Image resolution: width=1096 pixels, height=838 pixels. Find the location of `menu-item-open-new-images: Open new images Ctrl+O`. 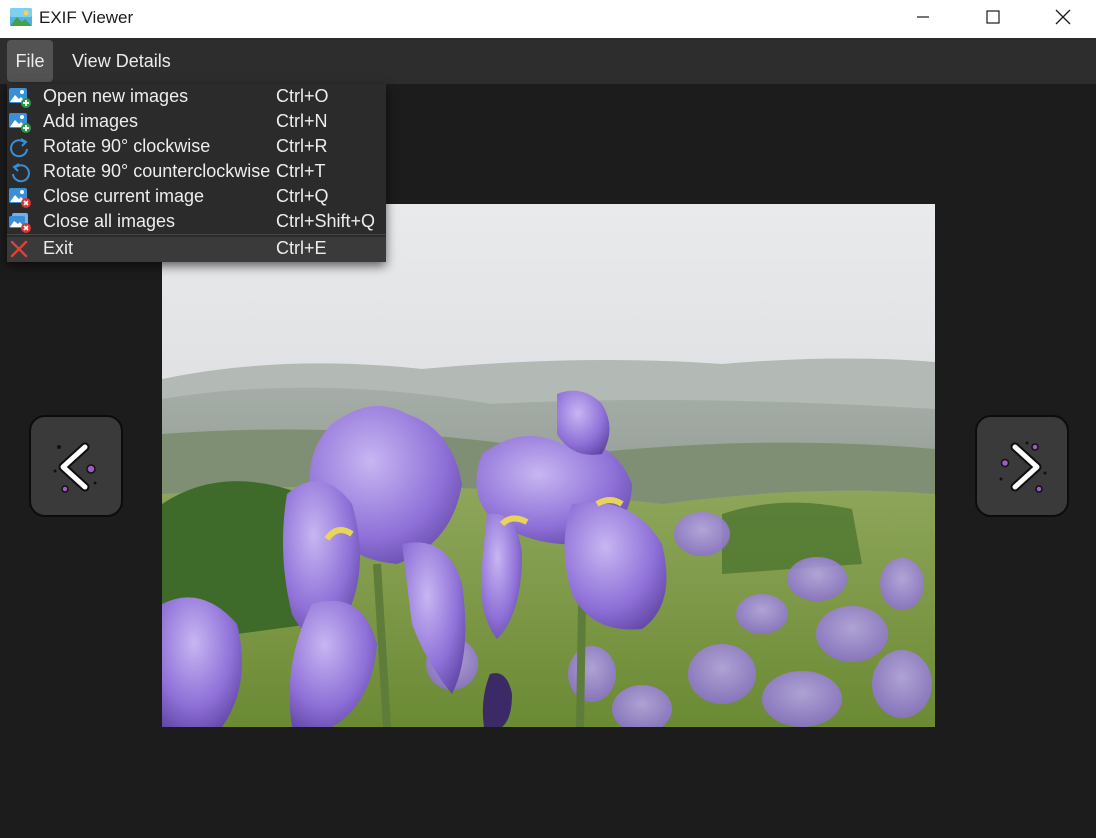

menu-item-open-new-images: Open new images Ctrl+O is located at coordinates (196, 97).